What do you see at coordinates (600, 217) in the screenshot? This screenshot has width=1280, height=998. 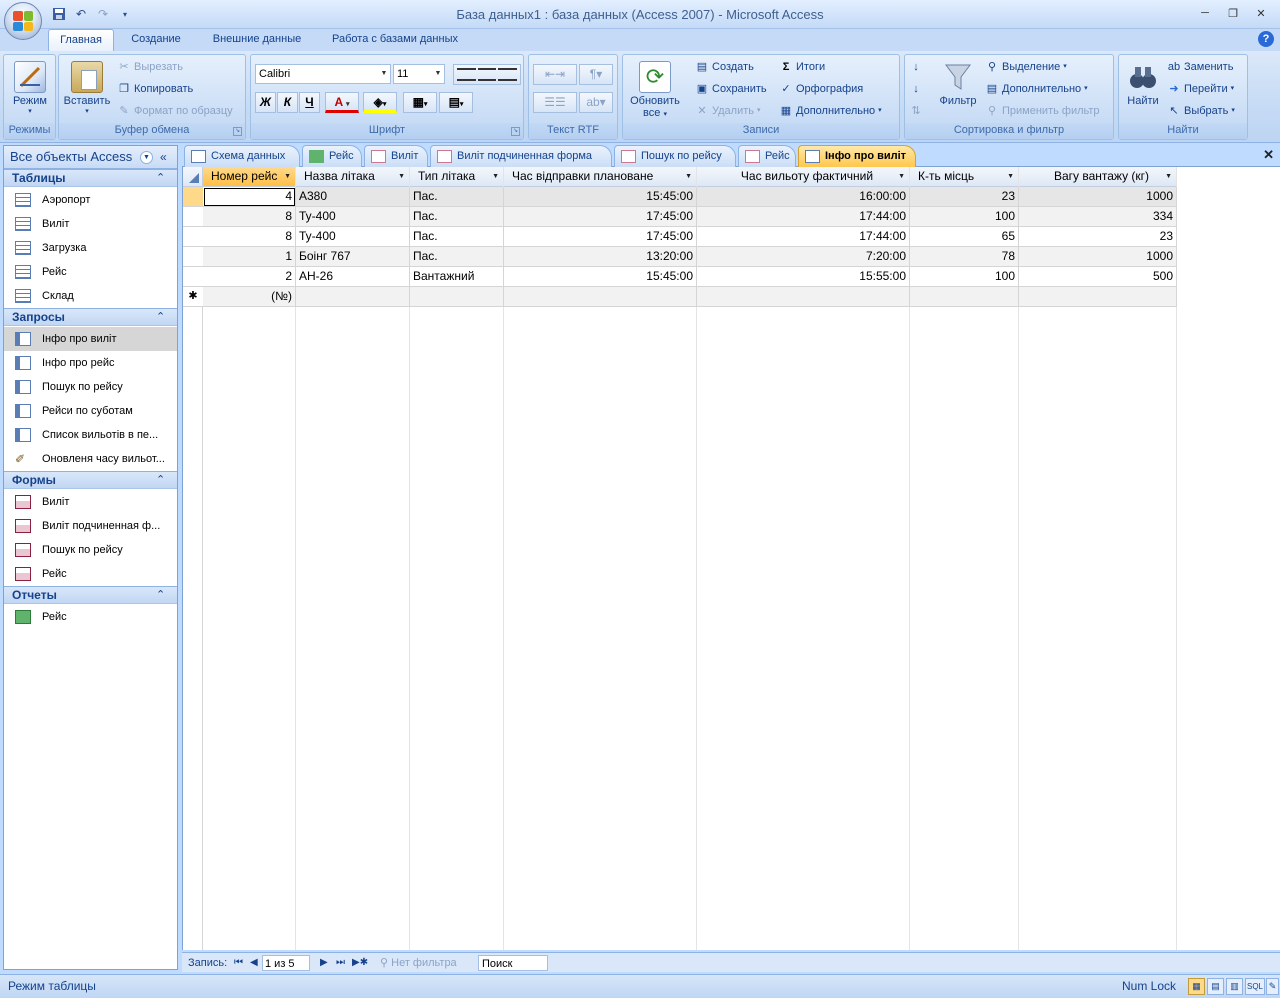 I see `table-cell: 17:45:00` at bounding box center [600, 217].